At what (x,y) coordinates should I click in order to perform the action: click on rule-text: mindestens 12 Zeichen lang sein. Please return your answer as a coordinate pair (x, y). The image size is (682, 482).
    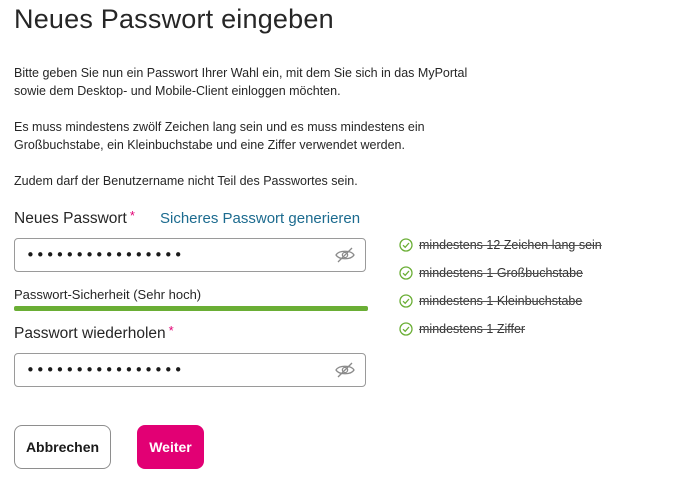
    Looking at the image, I should click on (510, 245).